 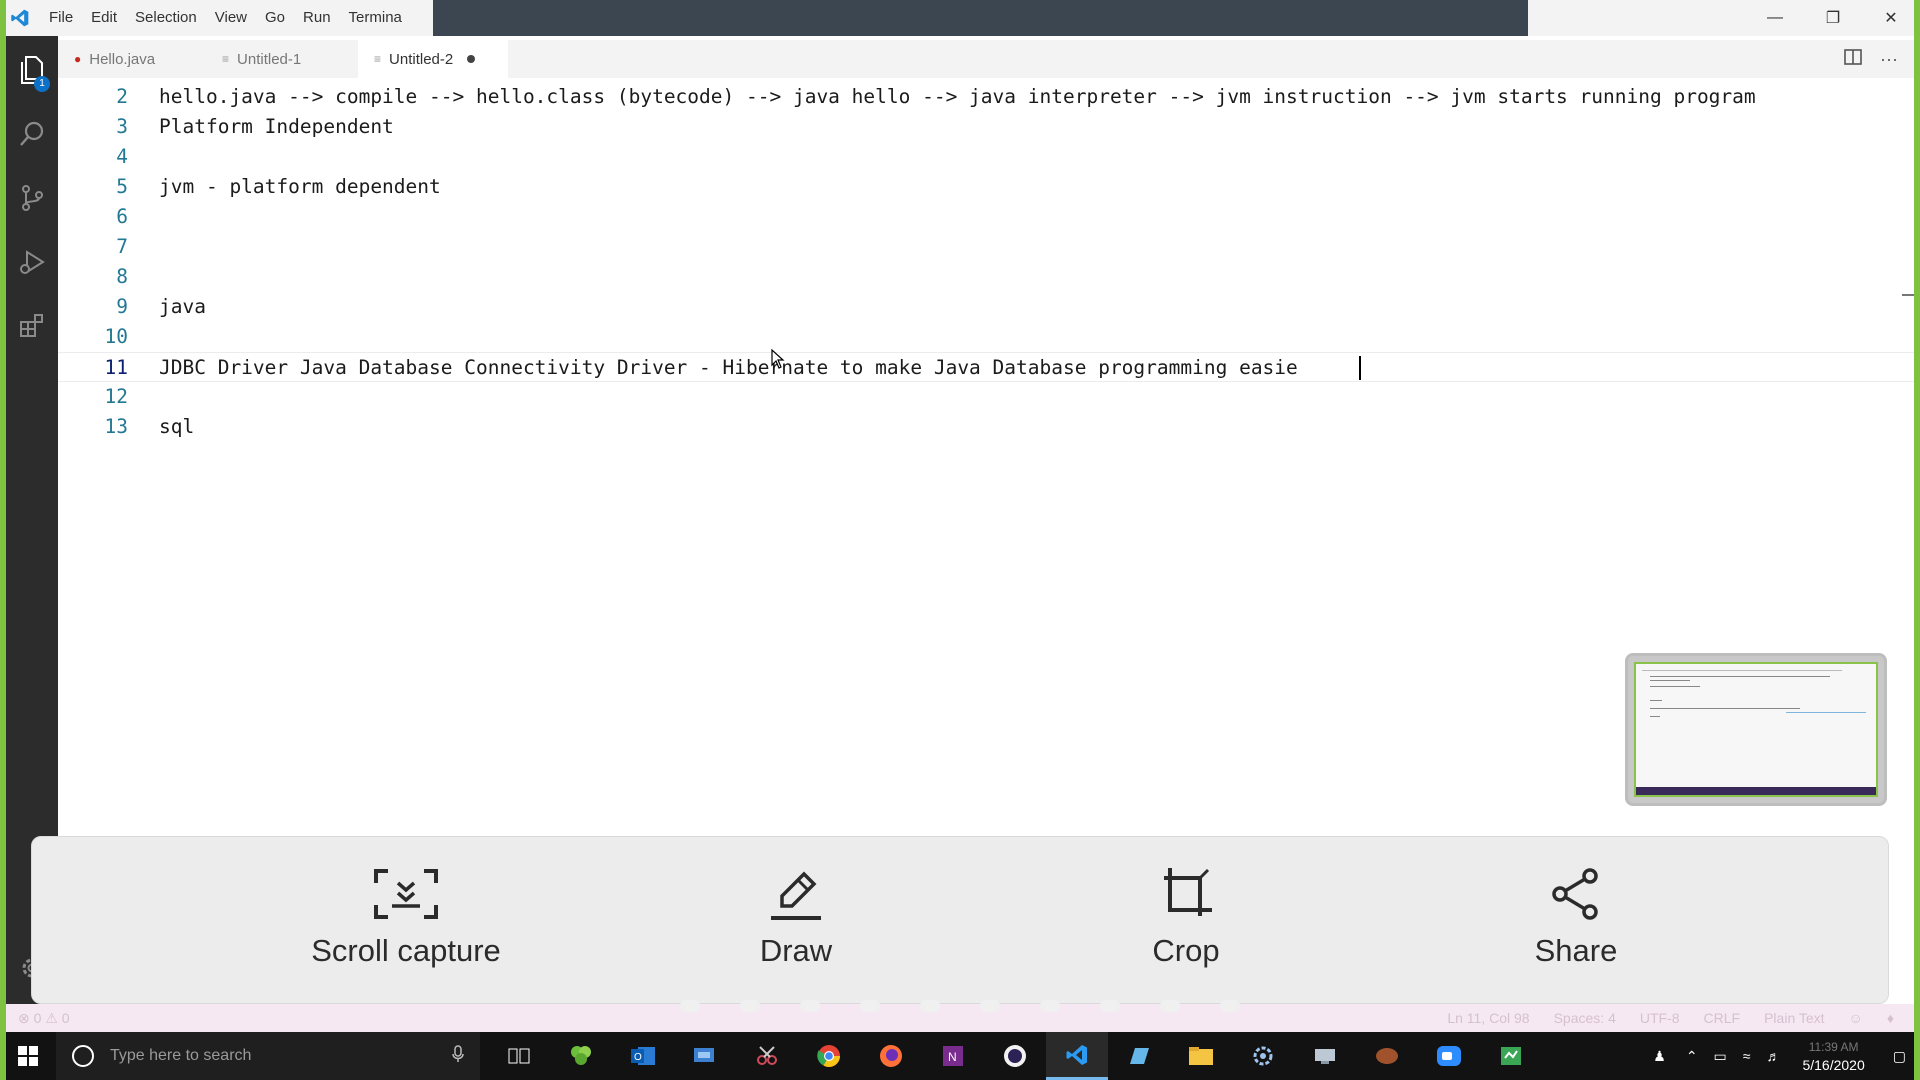 I want to click on minimize-button: —, so click(x=1775, y=18).